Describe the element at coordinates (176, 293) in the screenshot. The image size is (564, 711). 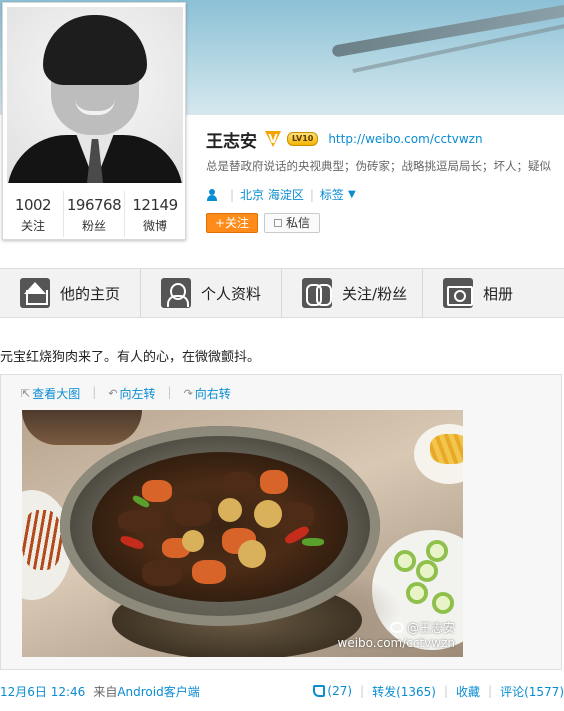
I see `profile-icon` at that location.